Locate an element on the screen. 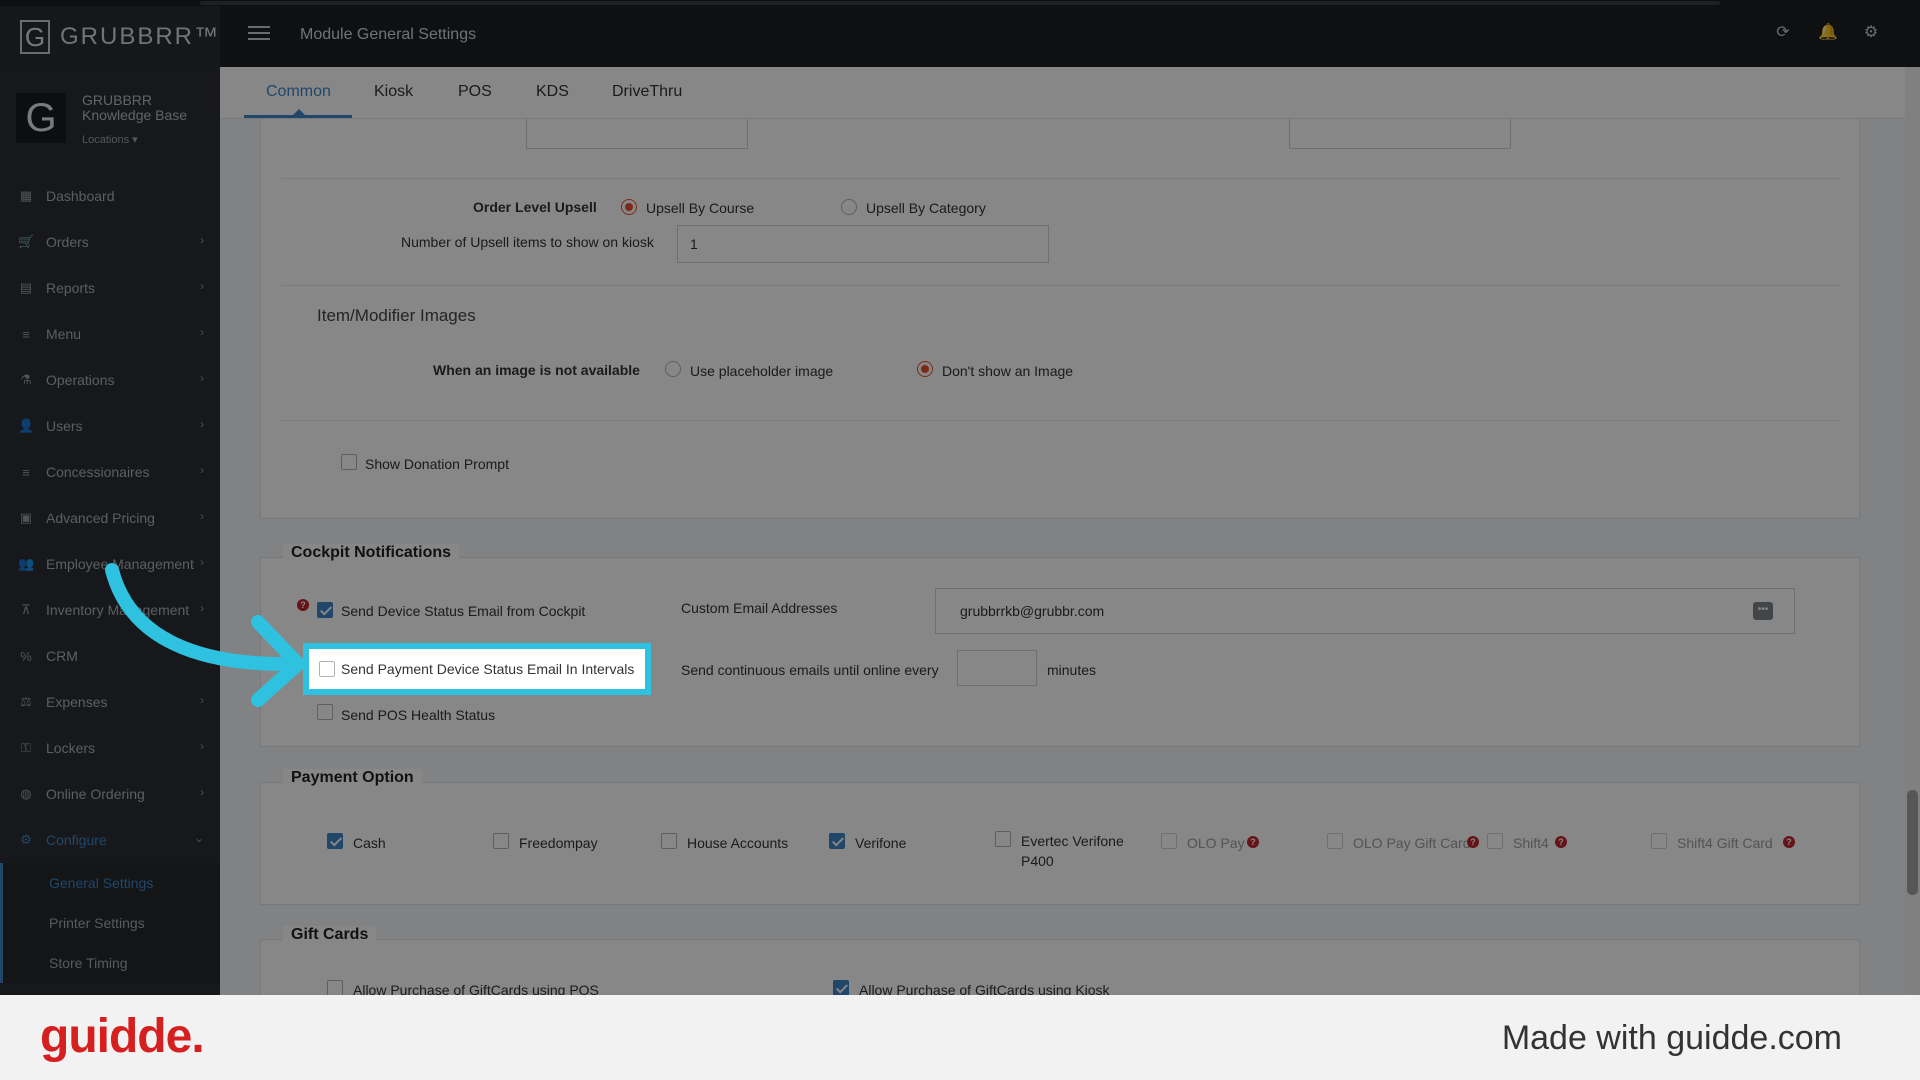 The height and width of the screenshot is (1080, 1920). pos-health-checkbox is located at coordinates (325, 712).